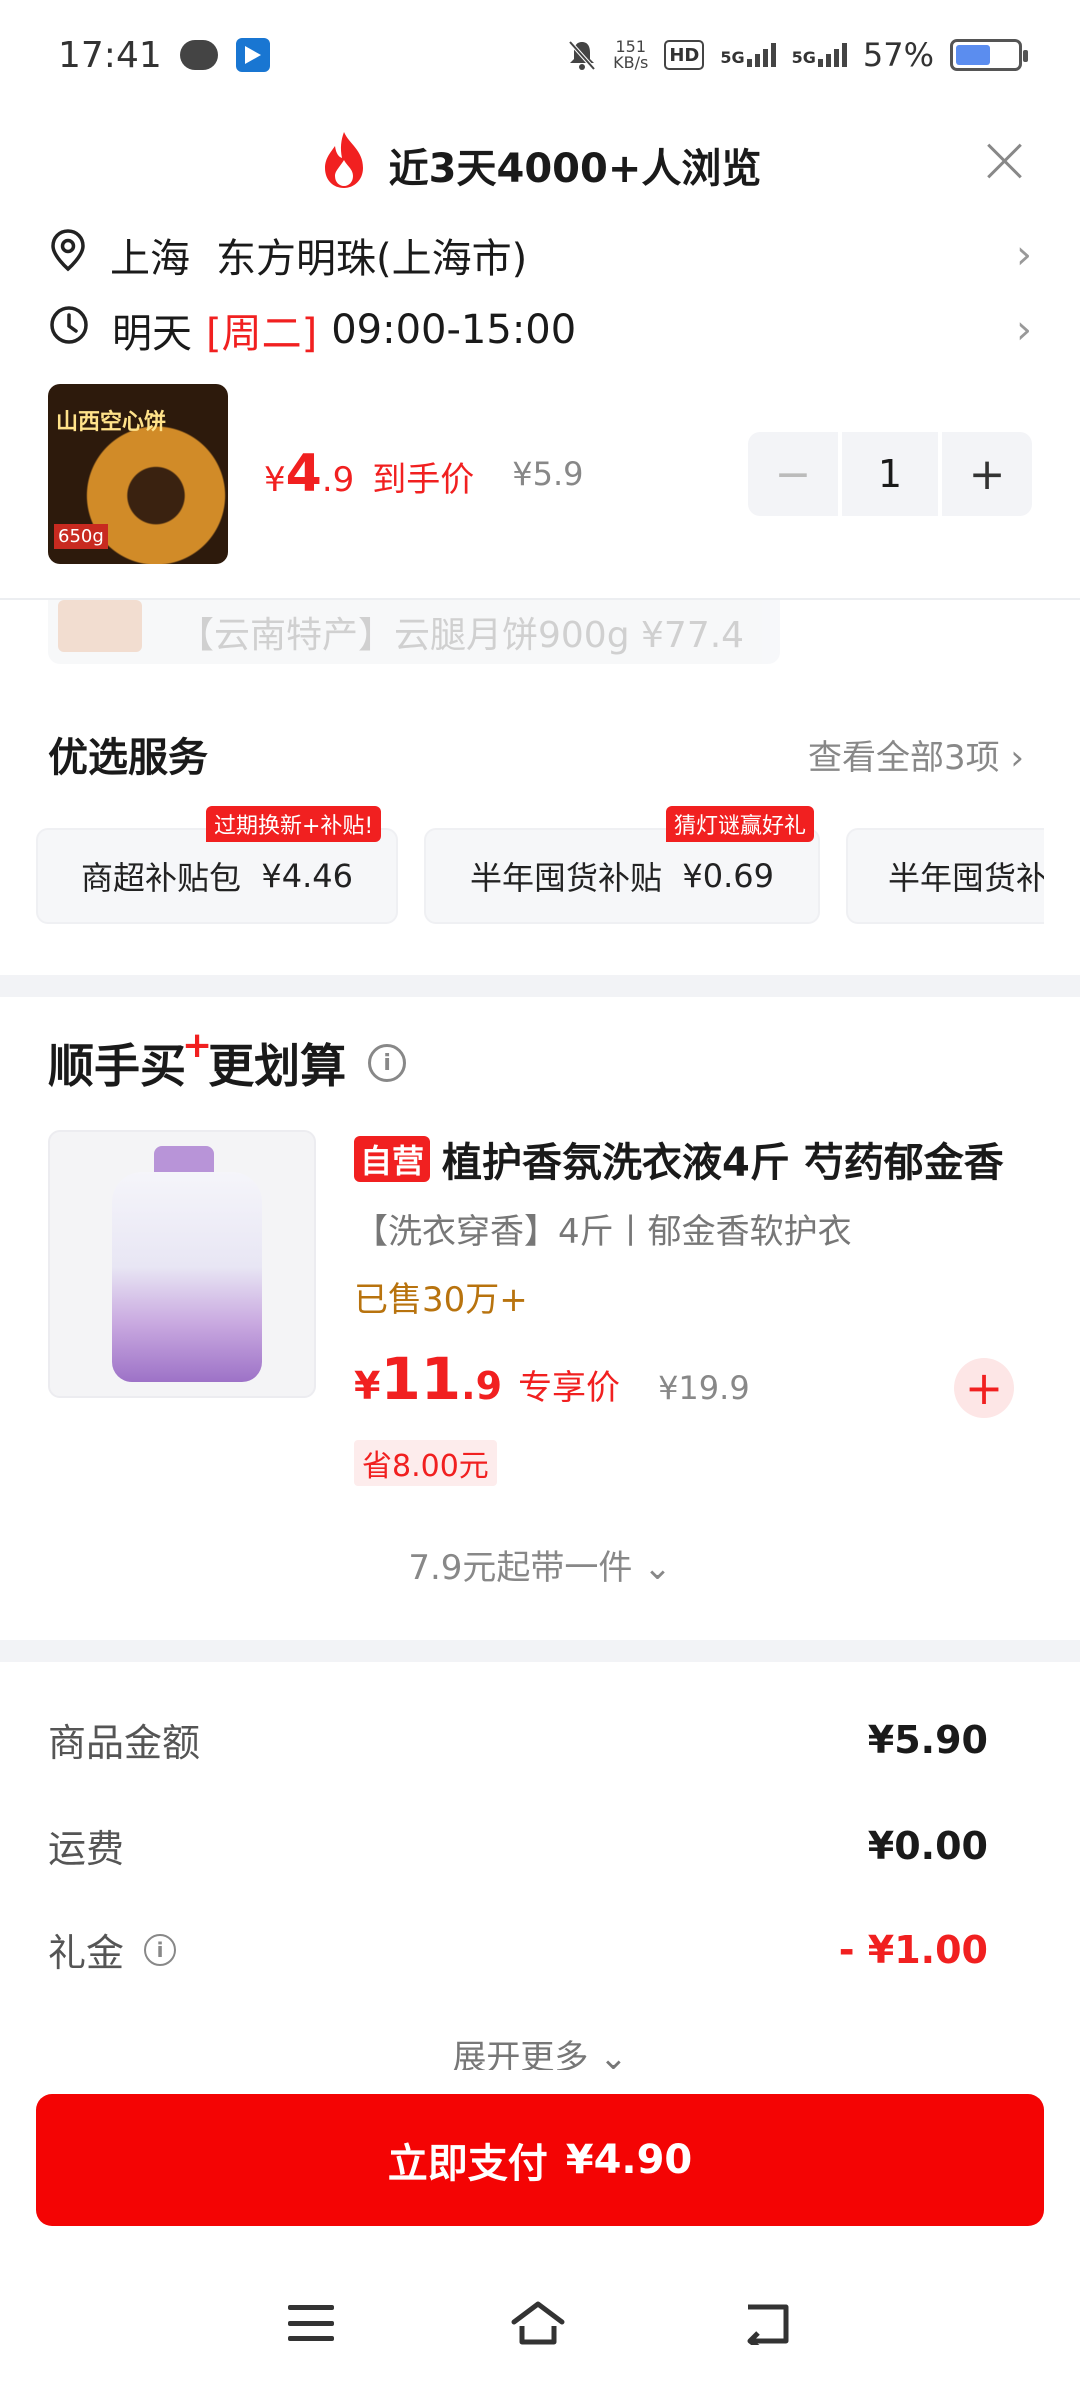 Image resolution: width=1080 pixels, height=2388 pixels. I want to click on services-list: 商超补贴包 ¥4.46 半年囤货补贴 ¥0.69 半年囤货补, so click(540, 878).